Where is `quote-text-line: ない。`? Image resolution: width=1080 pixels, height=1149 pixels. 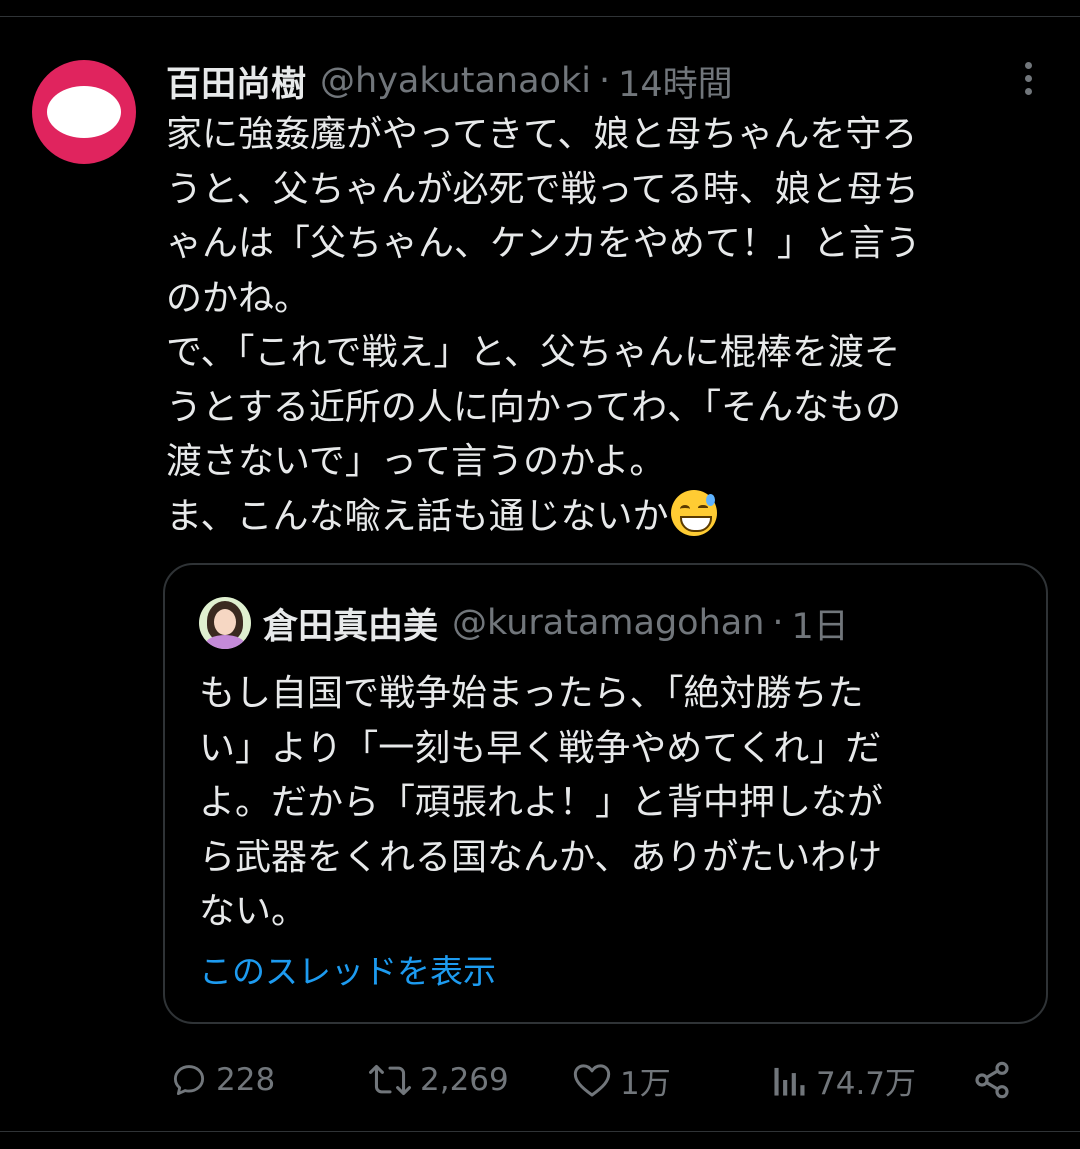
quote-text-line: ない。 is located at coordinates (253, 911).